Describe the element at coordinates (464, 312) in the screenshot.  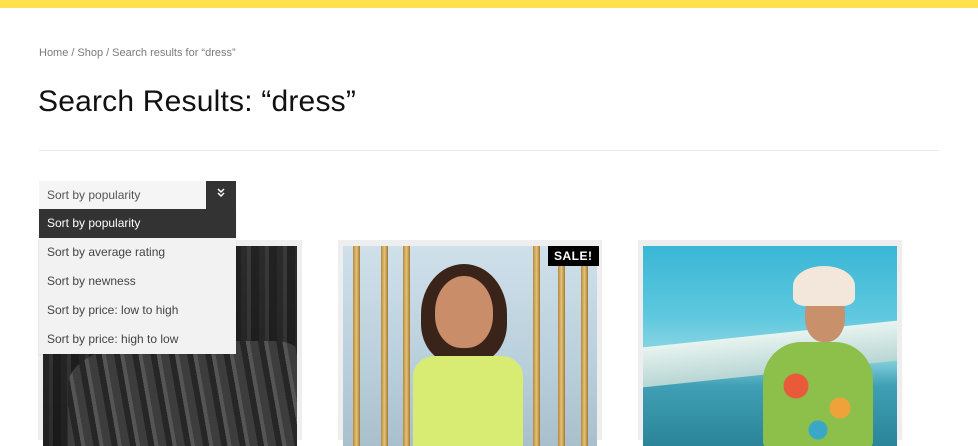
I see `product-image-face` at that location.